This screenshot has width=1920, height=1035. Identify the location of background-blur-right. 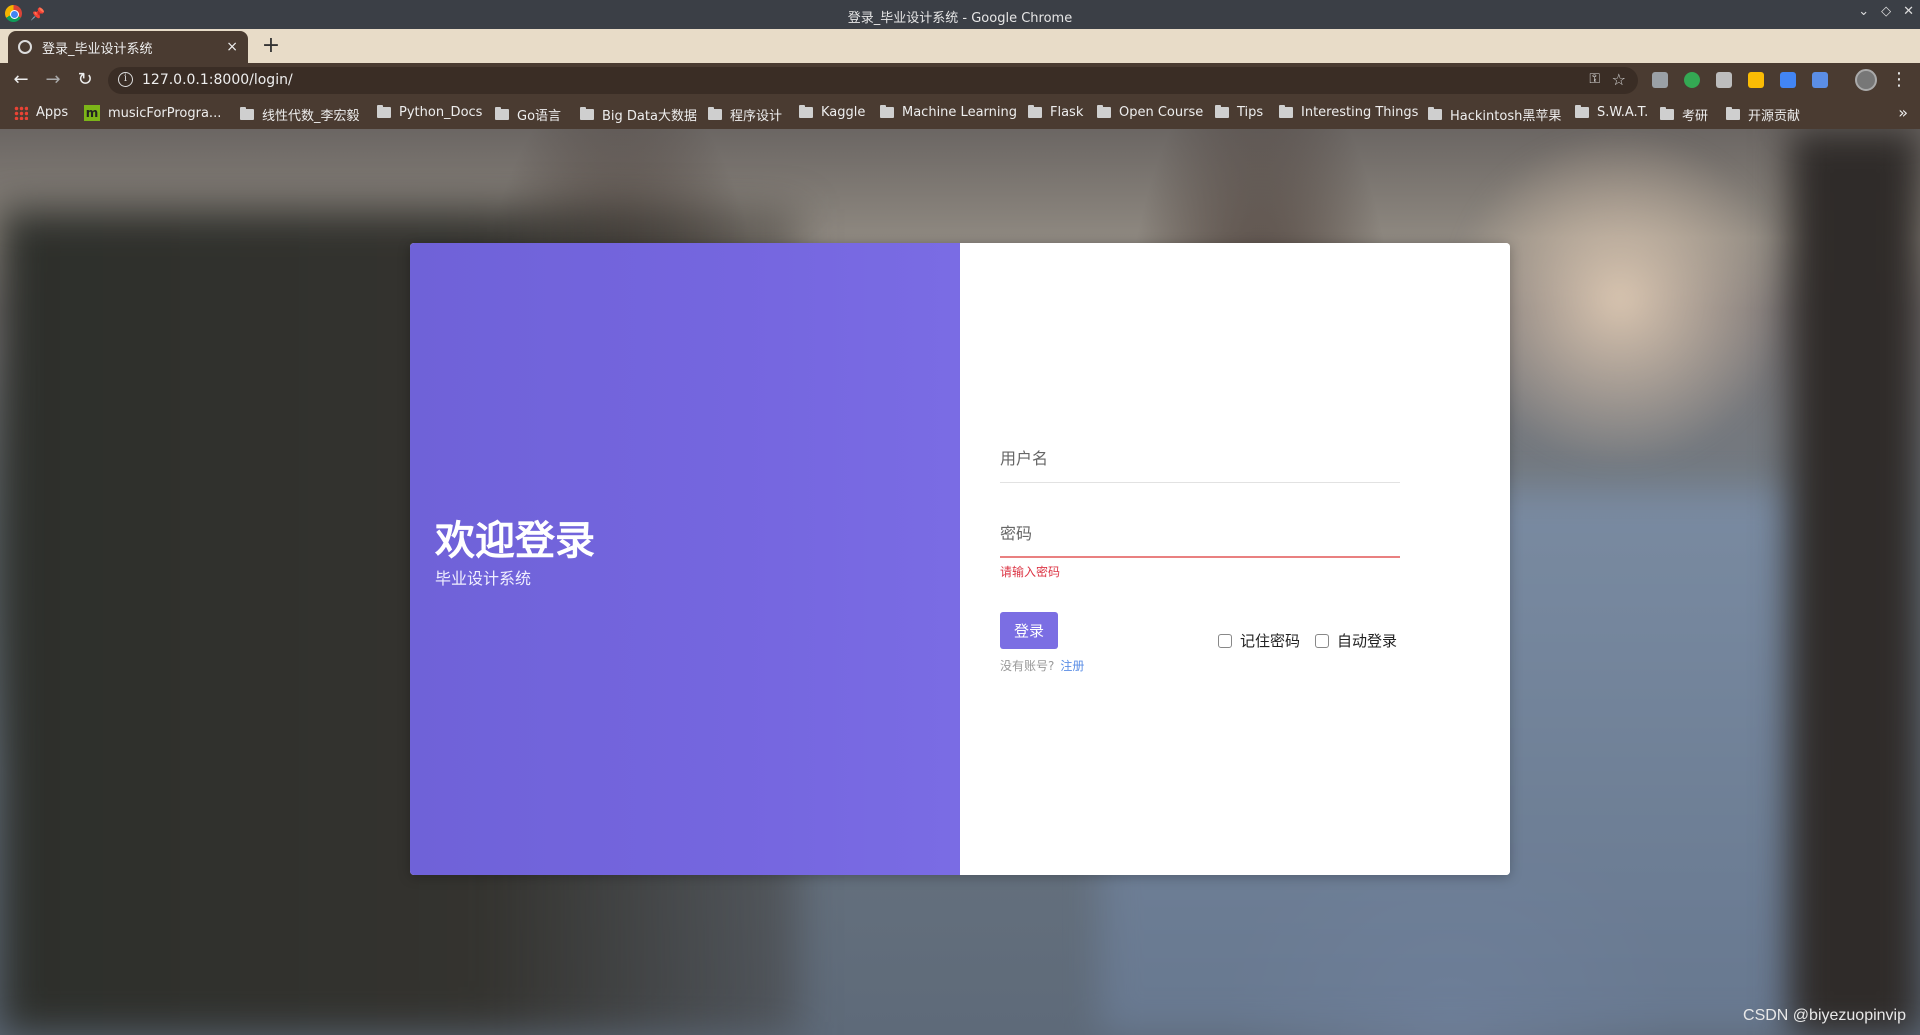
(1855, 582).